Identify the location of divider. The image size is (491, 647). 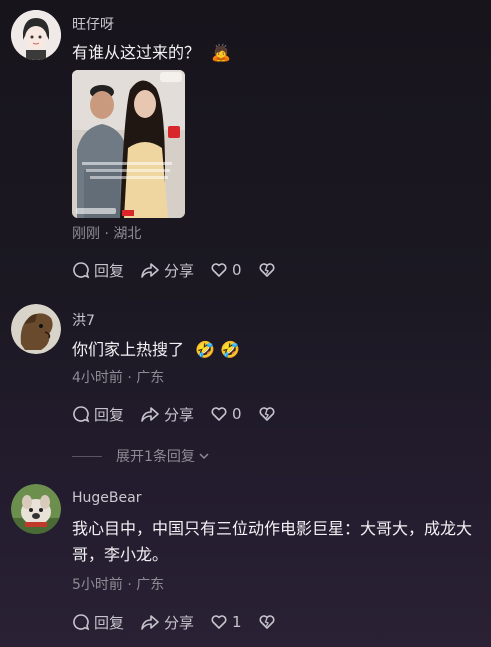
(87, 456).